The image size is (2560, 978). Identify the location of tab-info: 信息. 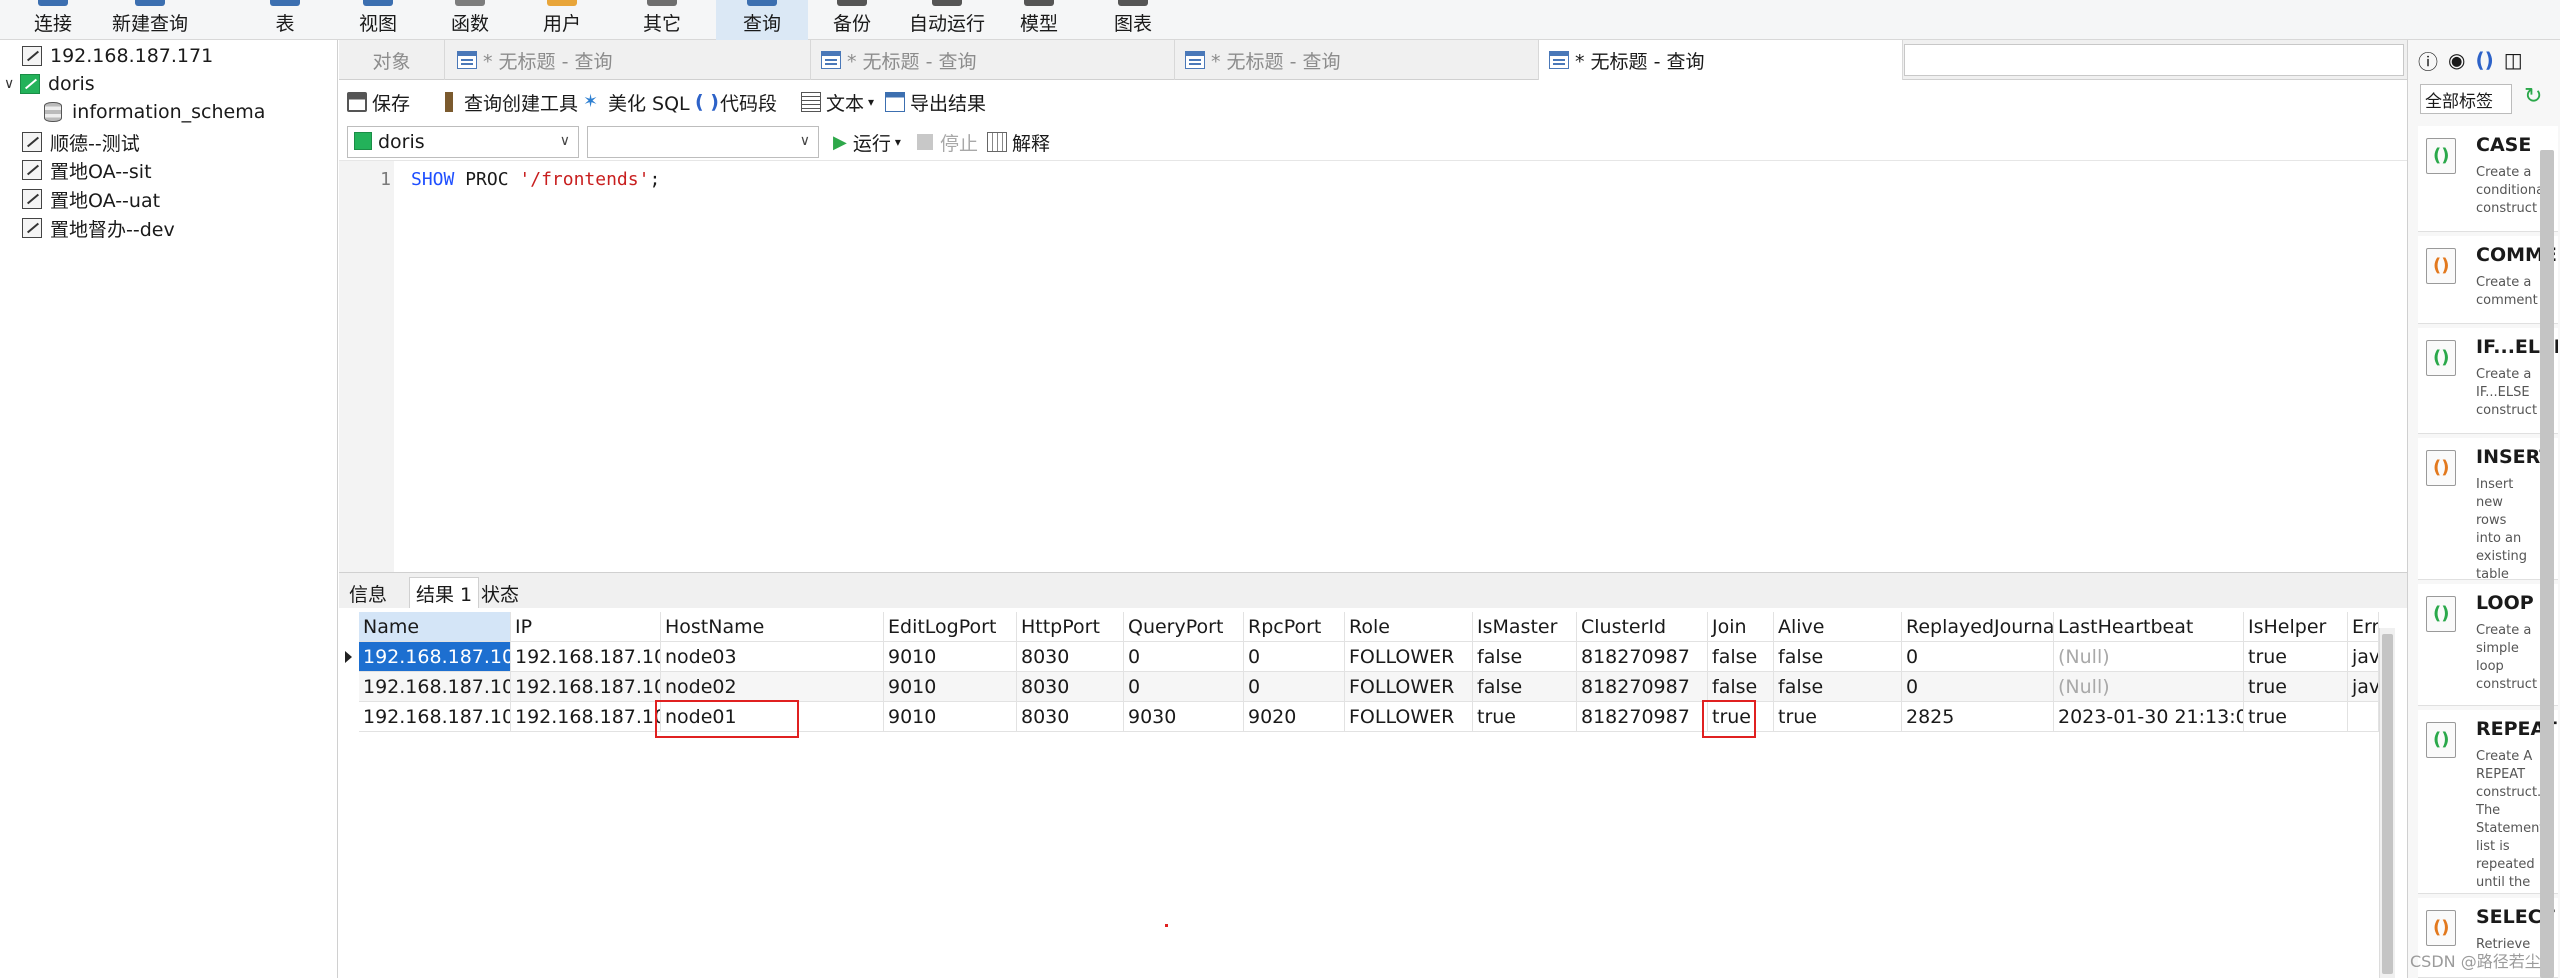
(368, 593).